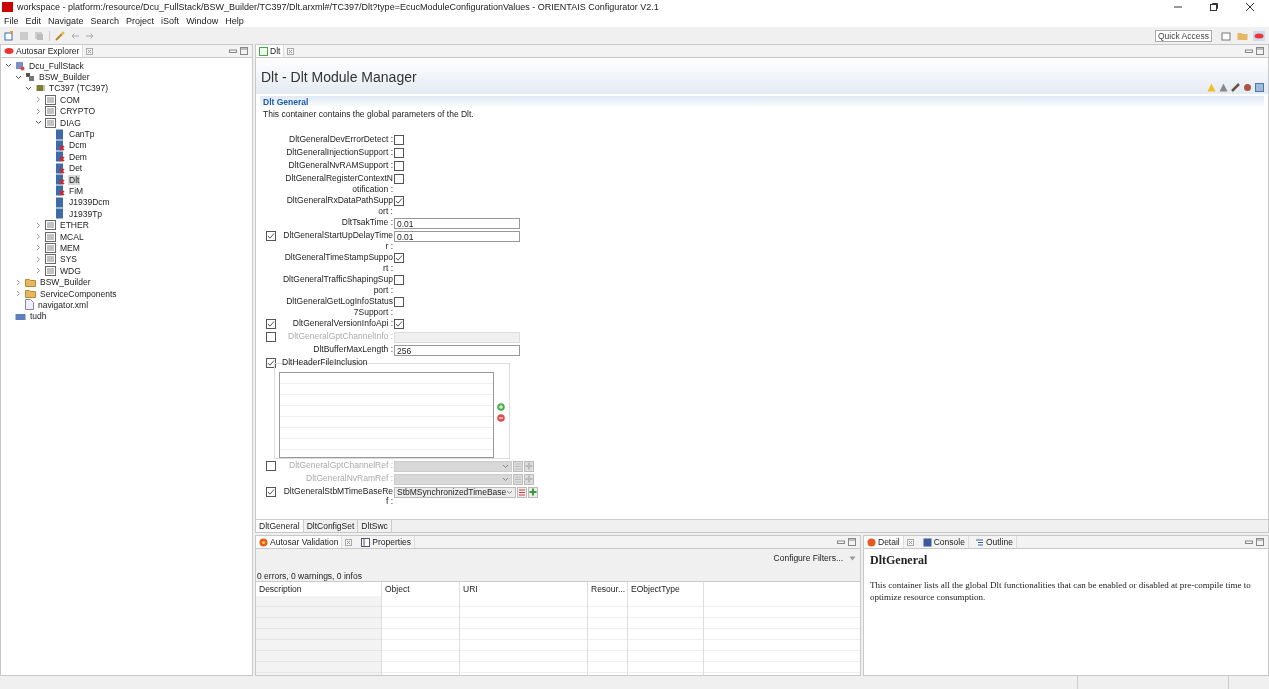  I want to click on folder-icon, so click(1242, 35).